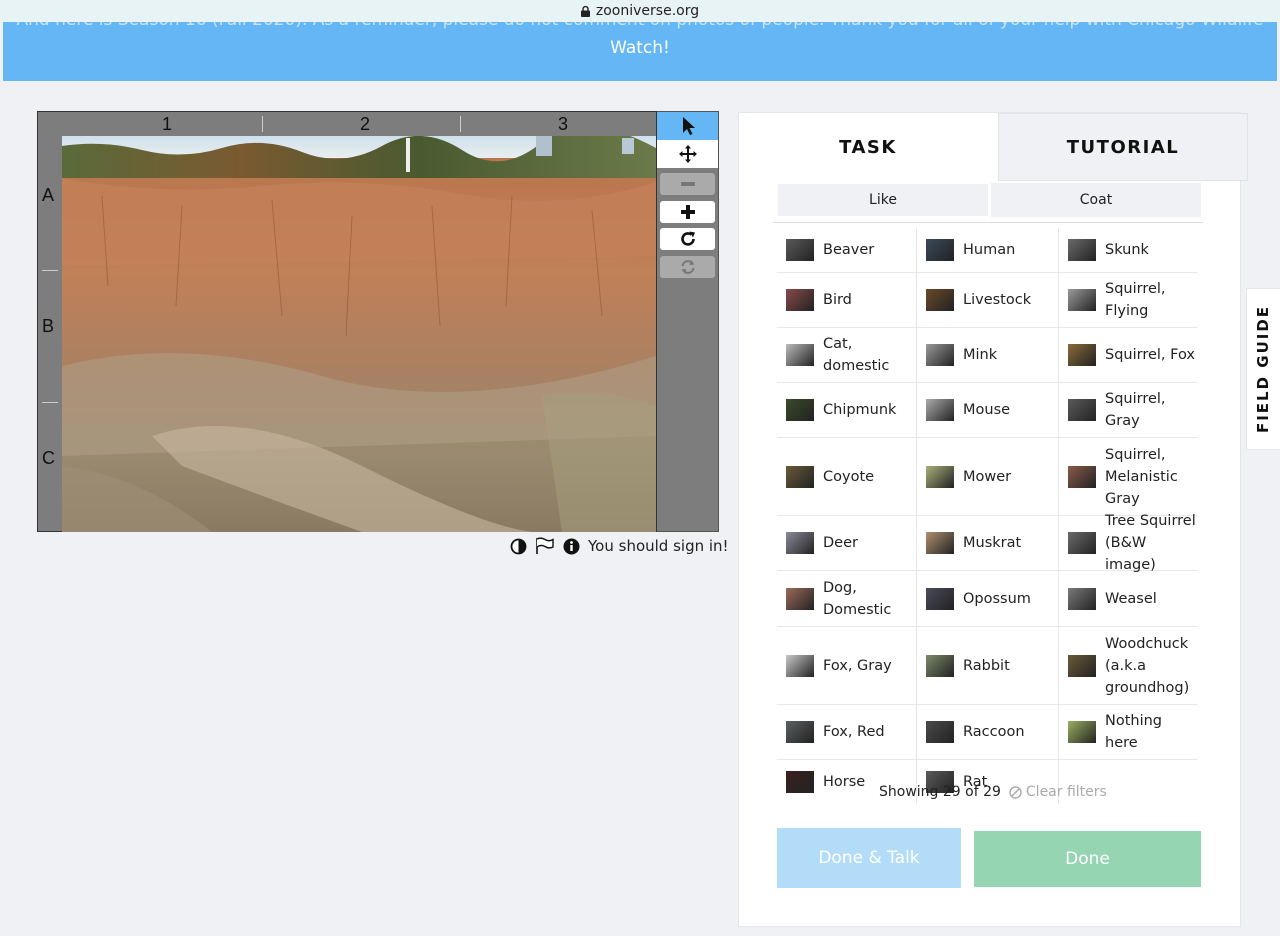 The height and width of the screenshot is (936, 1280). What do you see at coordinates (847, 410) in the screenshot?
I see `choice-item: Chipmunk` at bounding box center [847, 410].